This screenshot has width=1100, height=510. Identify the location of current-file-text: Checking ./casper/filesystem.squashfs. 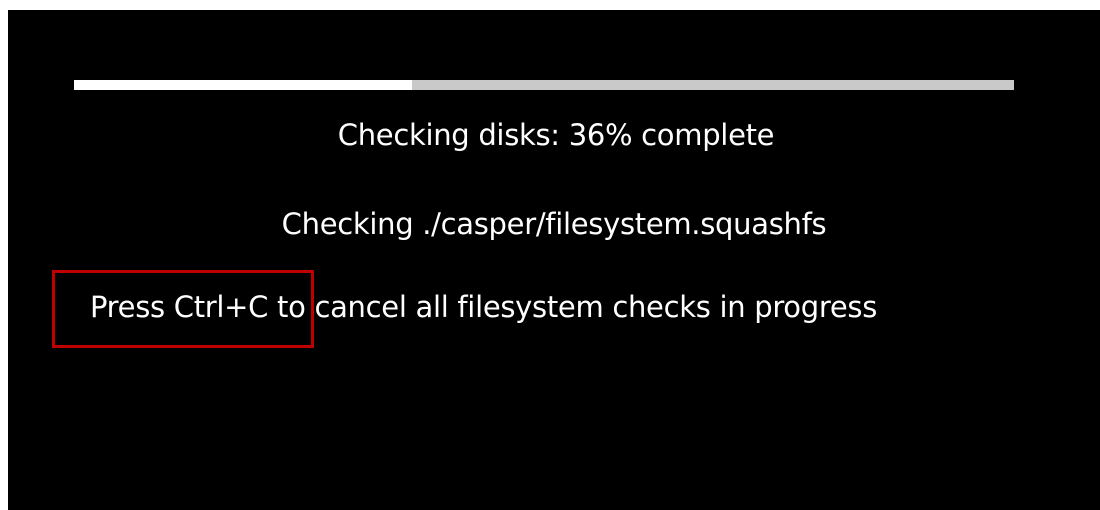
(554, 224).